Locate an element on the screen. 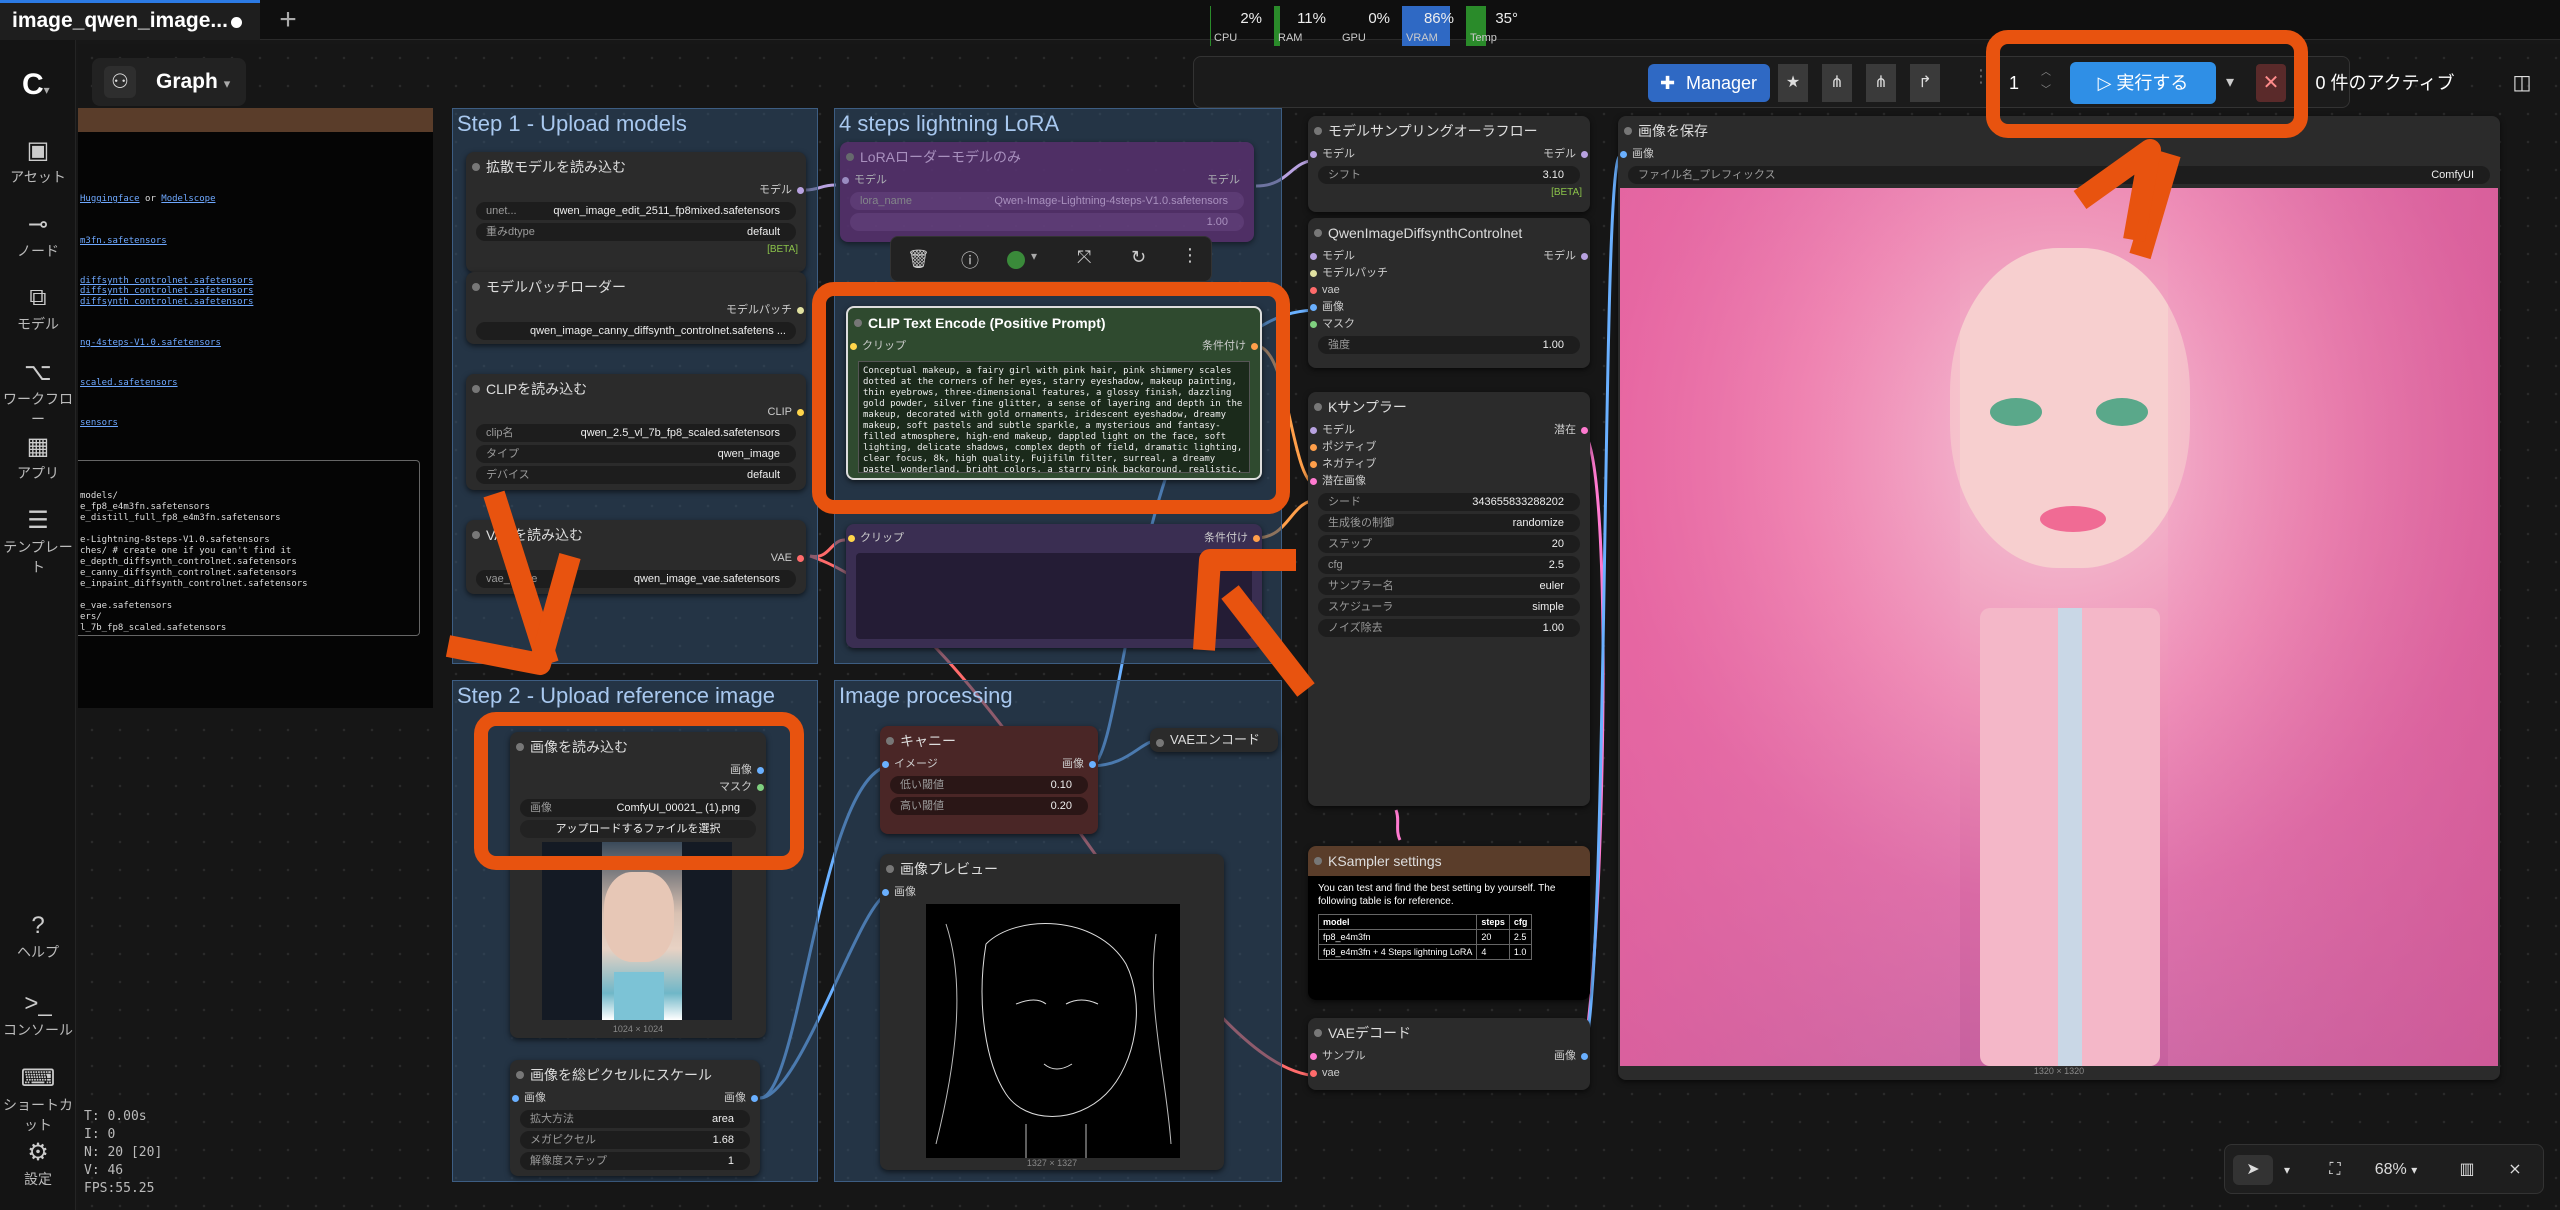  strength-widget: 強度 1.00 is located at coordinates (1449, 345).